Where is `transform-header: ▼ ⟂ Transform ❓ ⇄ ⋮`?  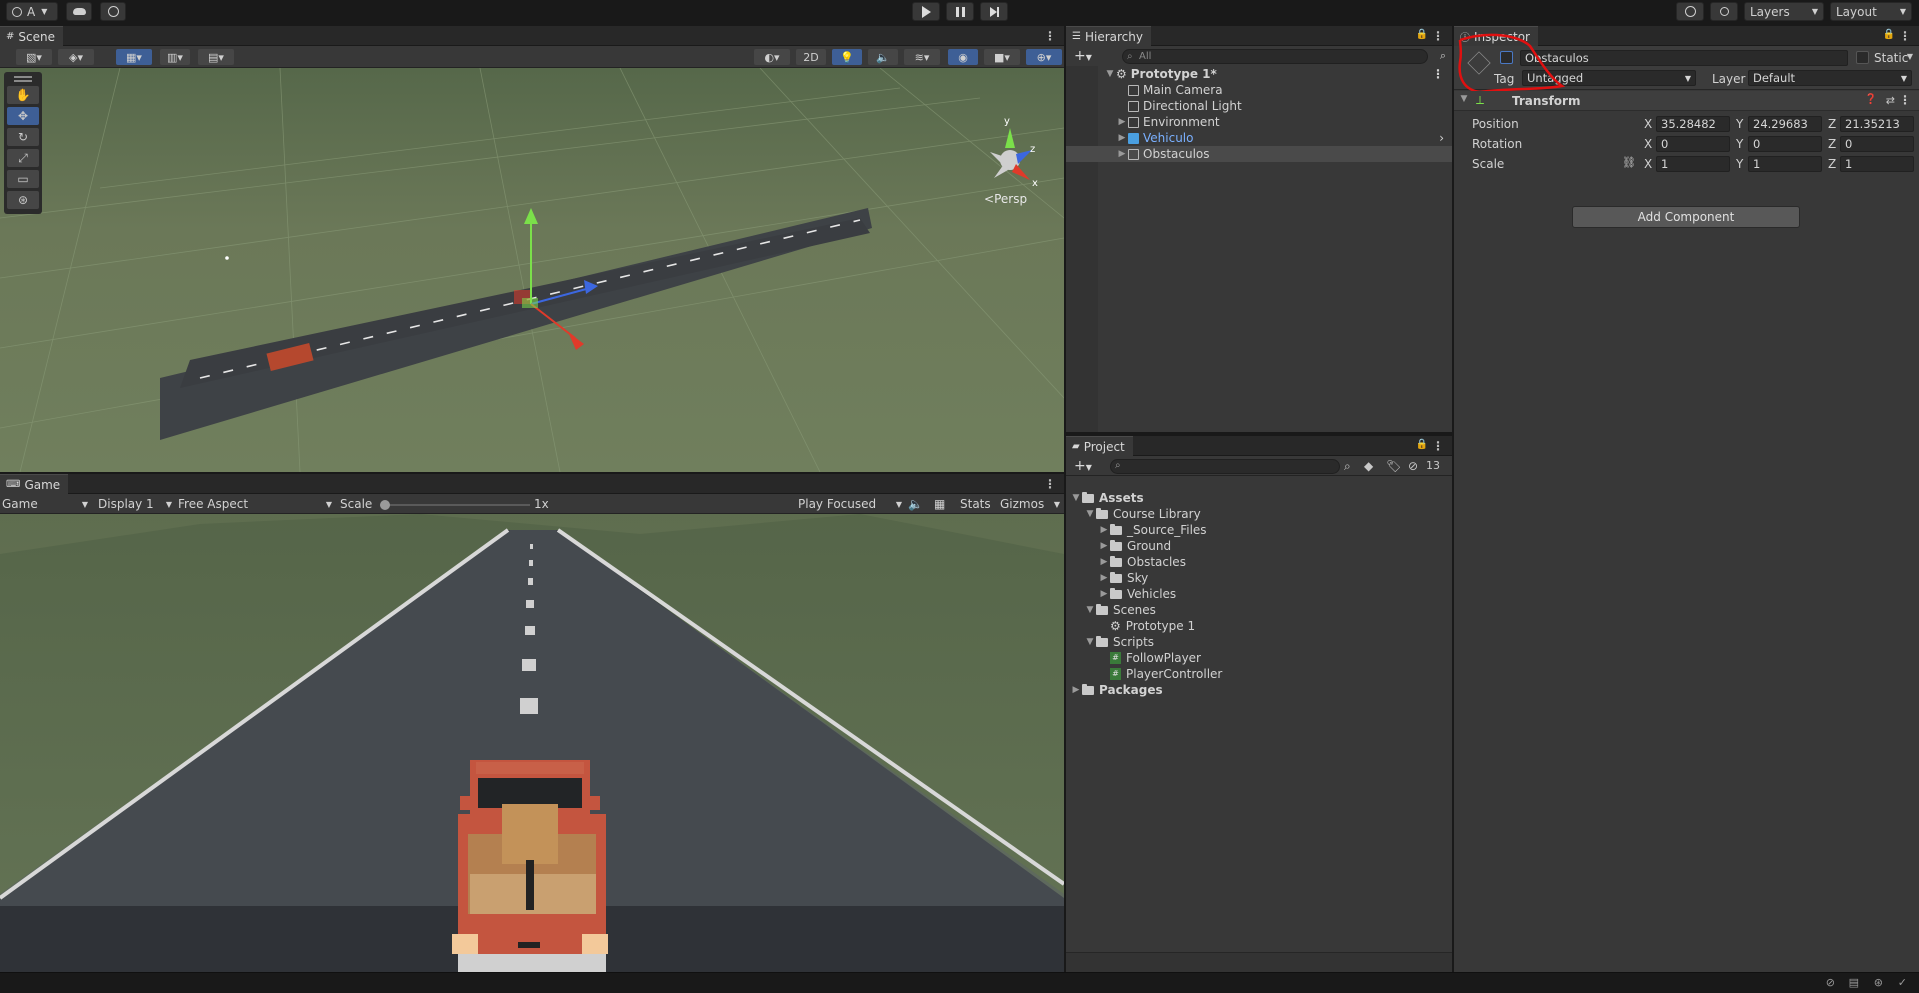
transform-header: ▼ ⟂ Transform ❓ ⇄ ⋮ is located at coordinates (1686, 101).